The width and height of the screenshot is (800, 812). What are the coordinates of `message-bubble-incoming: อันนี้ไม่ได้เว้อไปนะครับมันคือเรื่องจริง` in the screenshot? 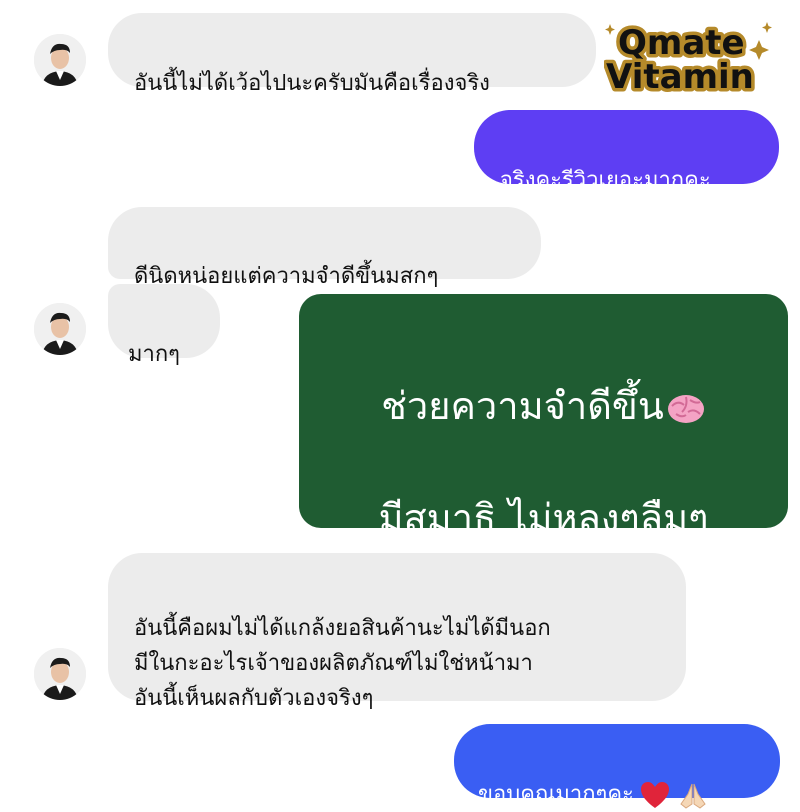 It's located at (352, 54).